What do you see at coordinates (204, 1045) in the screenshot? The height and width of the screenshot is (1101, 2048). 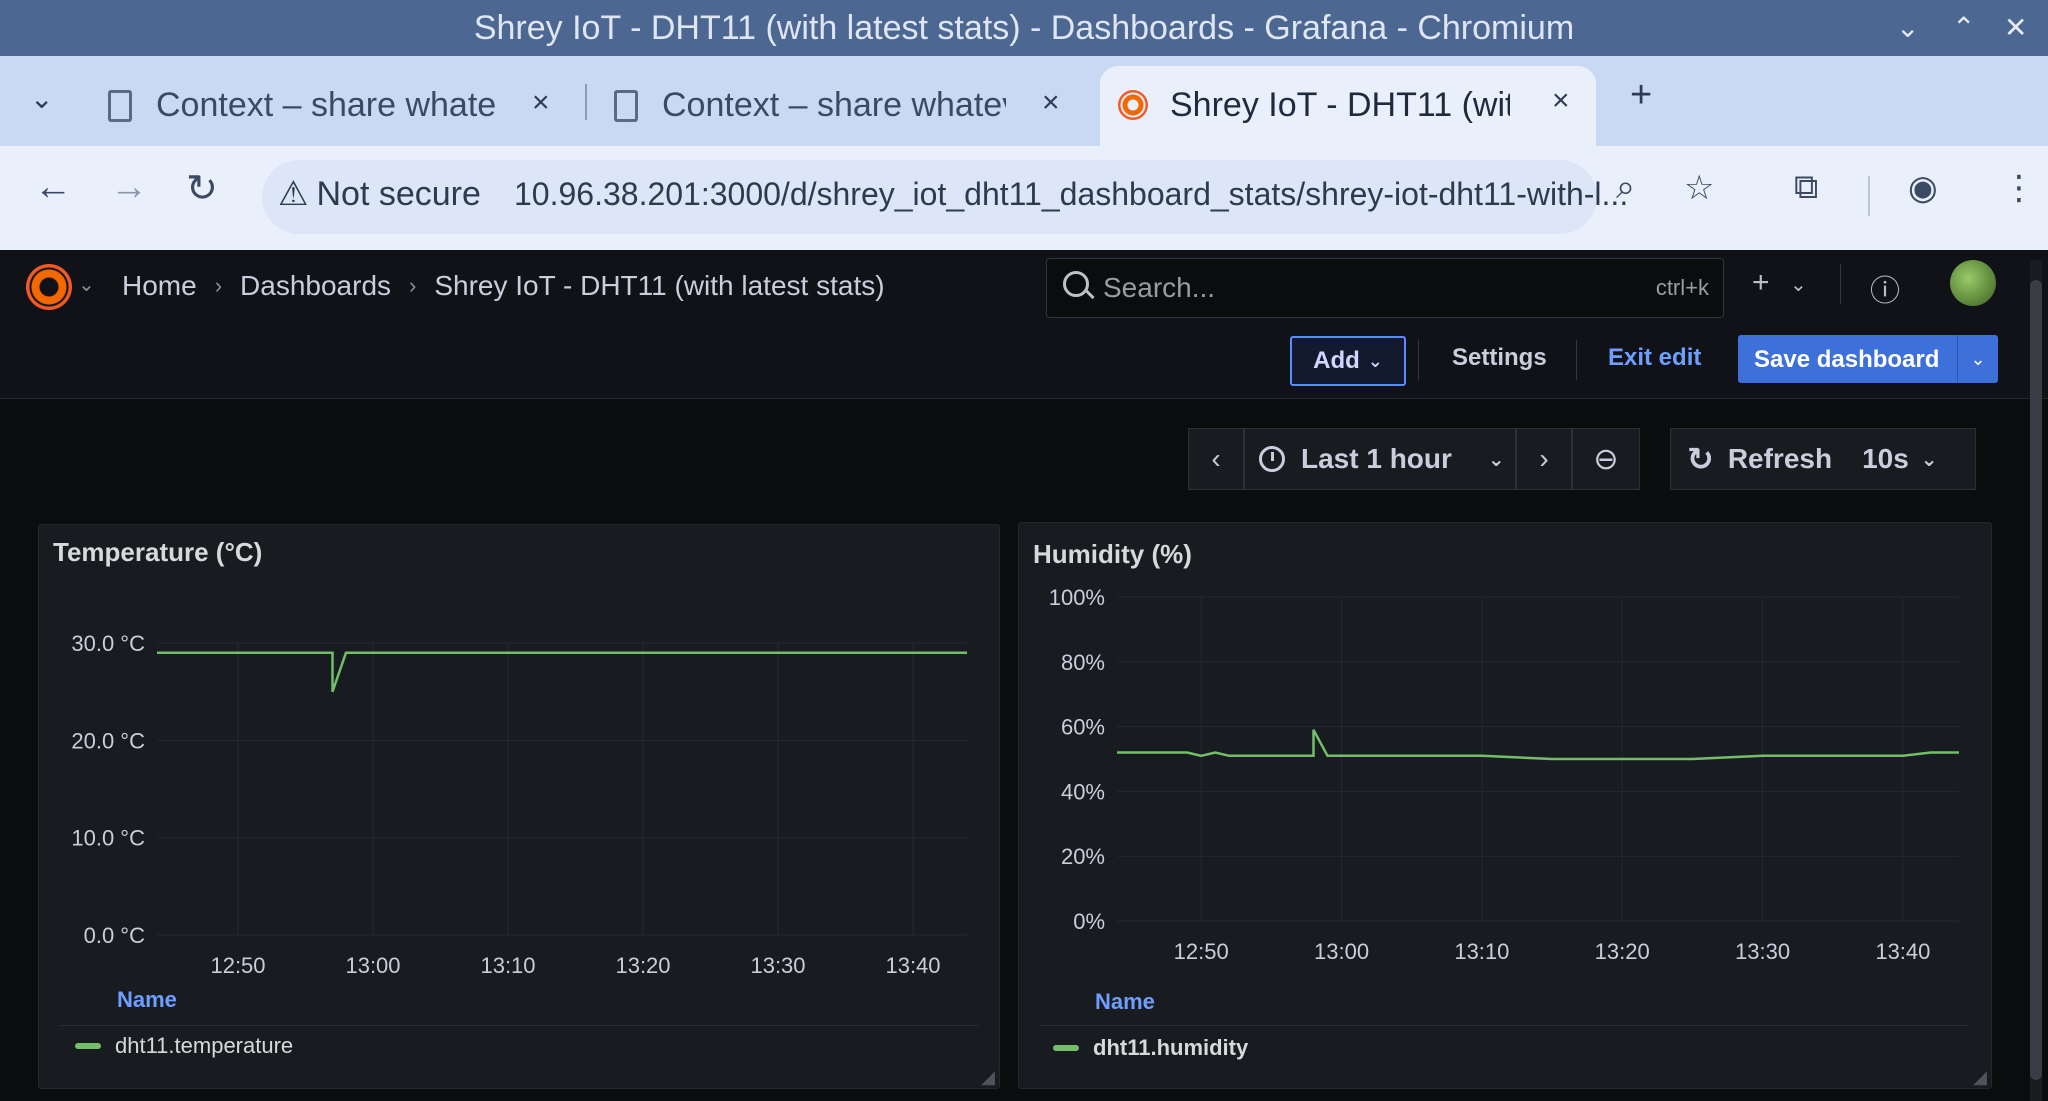 I see `legend-series-name: dht11.temperature` at bounding box center [204, 1045].